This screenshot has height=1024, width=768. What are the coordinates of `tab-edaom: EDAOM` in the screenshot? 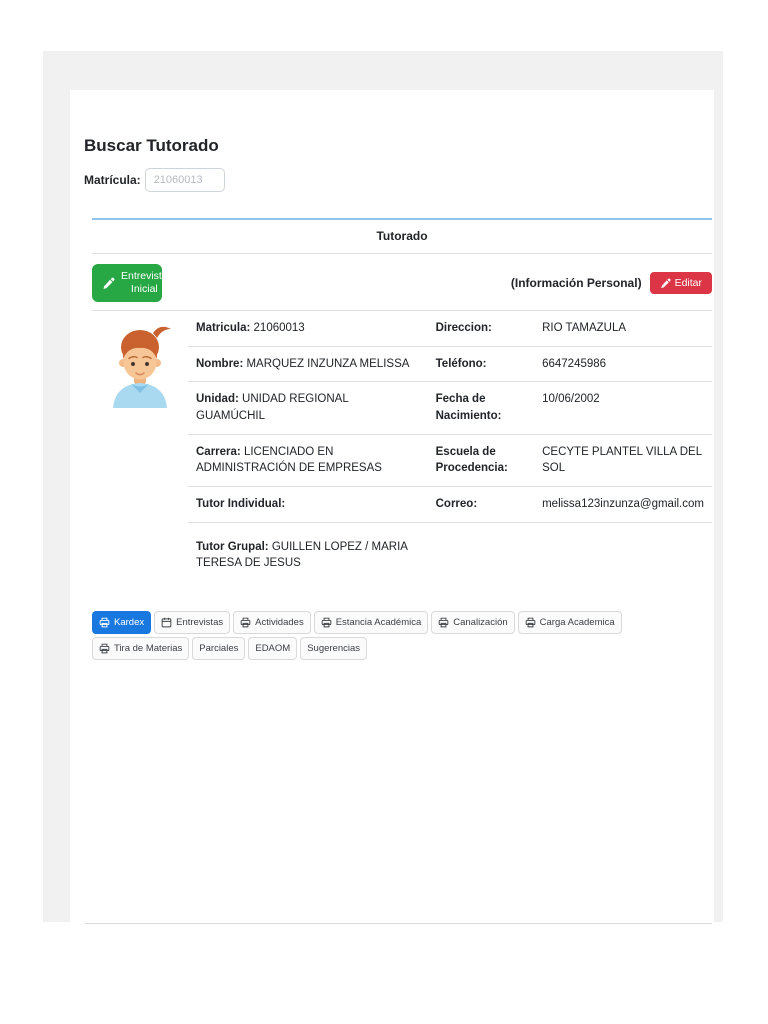 It's located at (273, 649).